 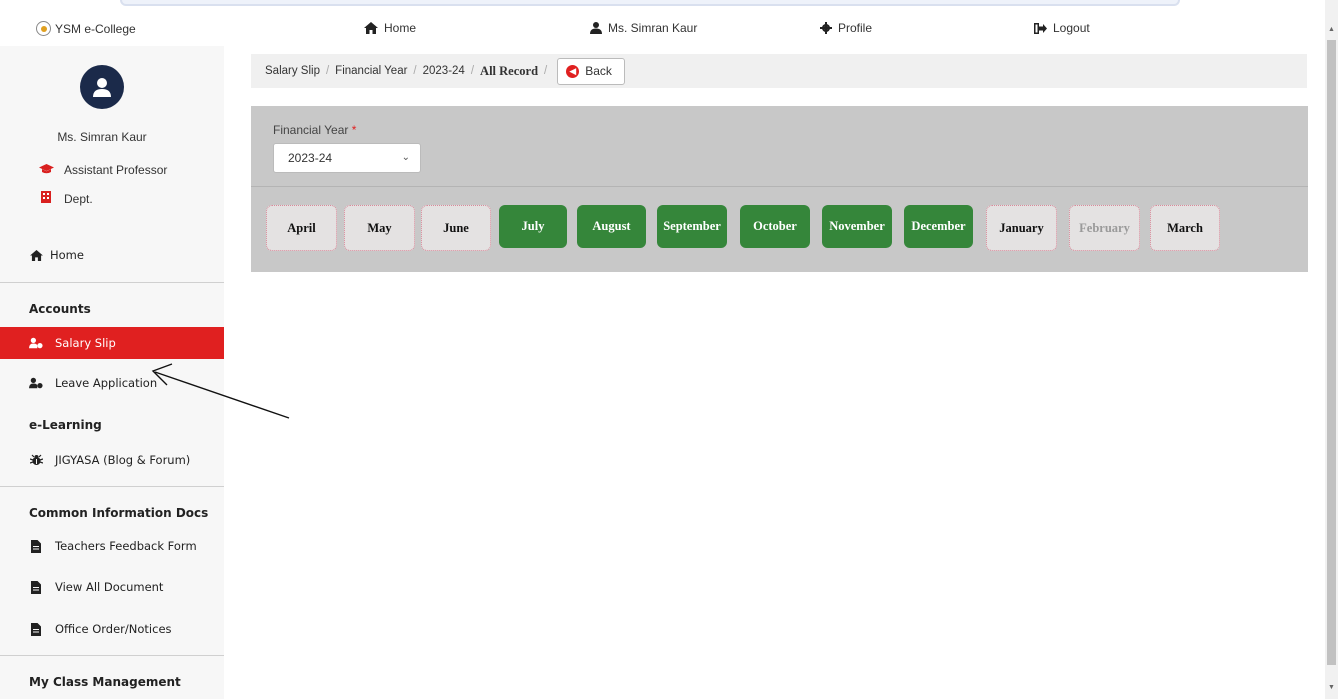 I want to click on scroll-up-arrow-icon: ▲, so click(x=1331, y=31).